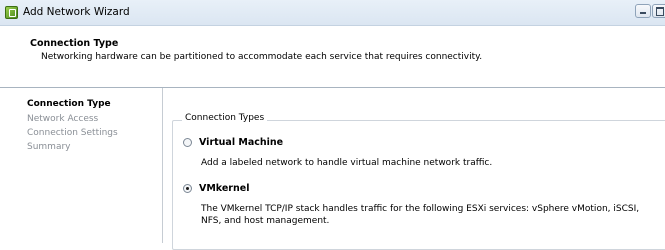 Image resolution: width=665 pixels, height=250 pixels. Describe the element at coordinates (643, 11) in the screenshot. I see `minimize-icon` at that location.